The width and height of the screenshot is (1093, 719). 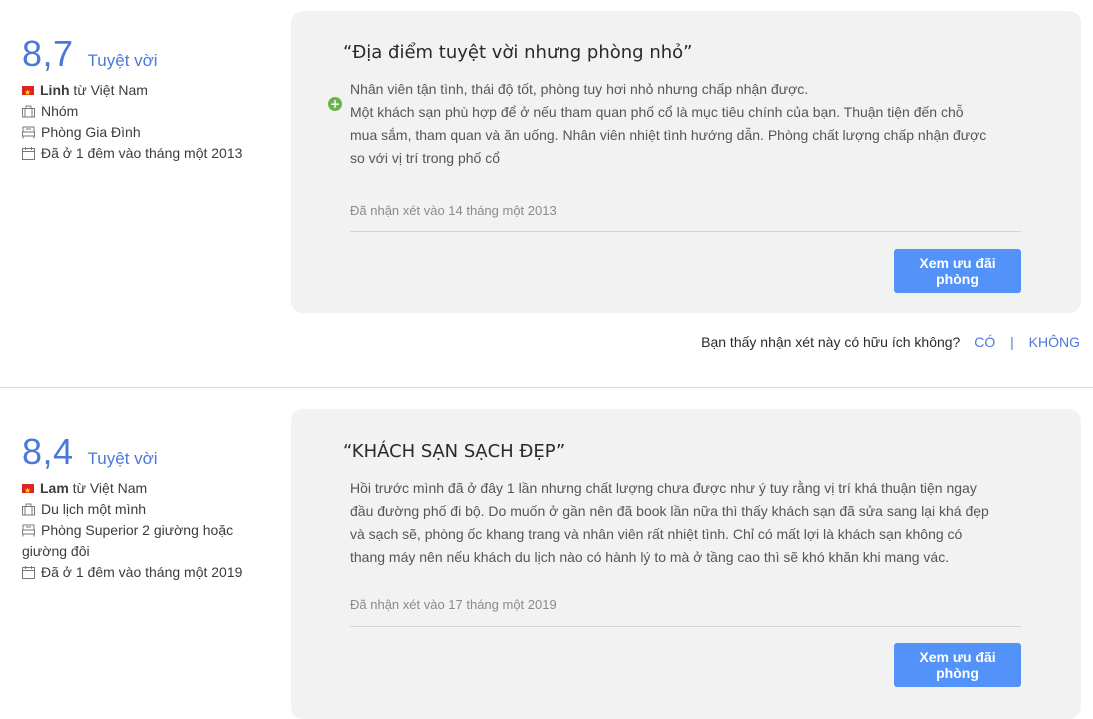 What do you see at coordinates (54, 488) in the screenshot?
I see `reviewer-name: Lam` at bounding box center [54, 488].